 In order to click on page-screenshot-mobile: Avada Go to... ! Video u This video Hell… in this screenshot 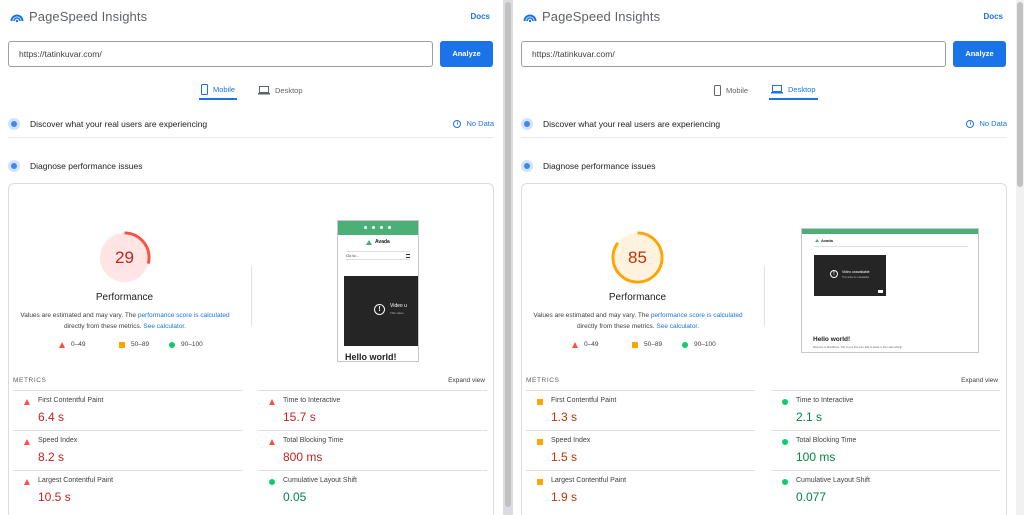, I will do `click(378, 291)`.